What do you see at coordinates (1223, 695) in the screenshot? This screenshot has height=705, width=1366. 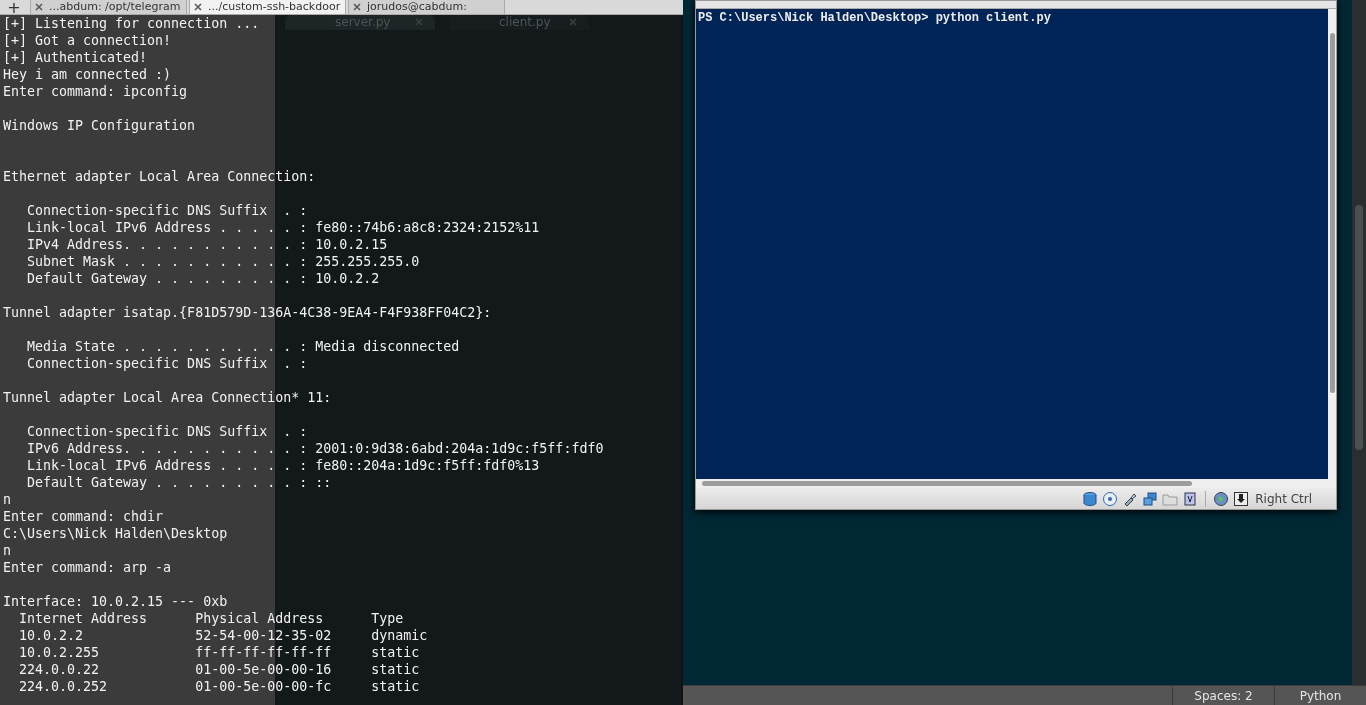 I see `status-item: Spaces: 2` at bounding box center [1223, 695].